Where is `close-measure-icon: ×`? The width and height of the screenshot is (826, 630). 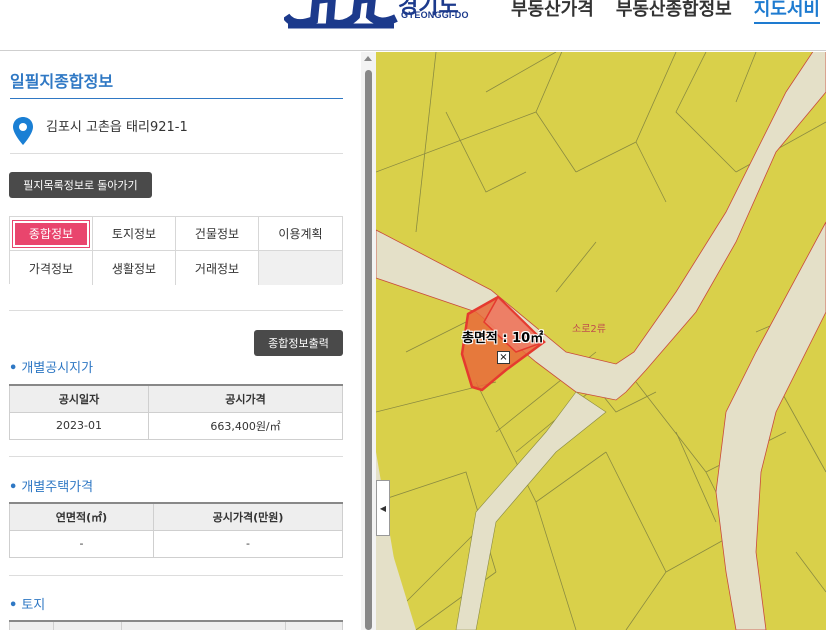 close-measure-icon: × is located at coordinates (503, 357).